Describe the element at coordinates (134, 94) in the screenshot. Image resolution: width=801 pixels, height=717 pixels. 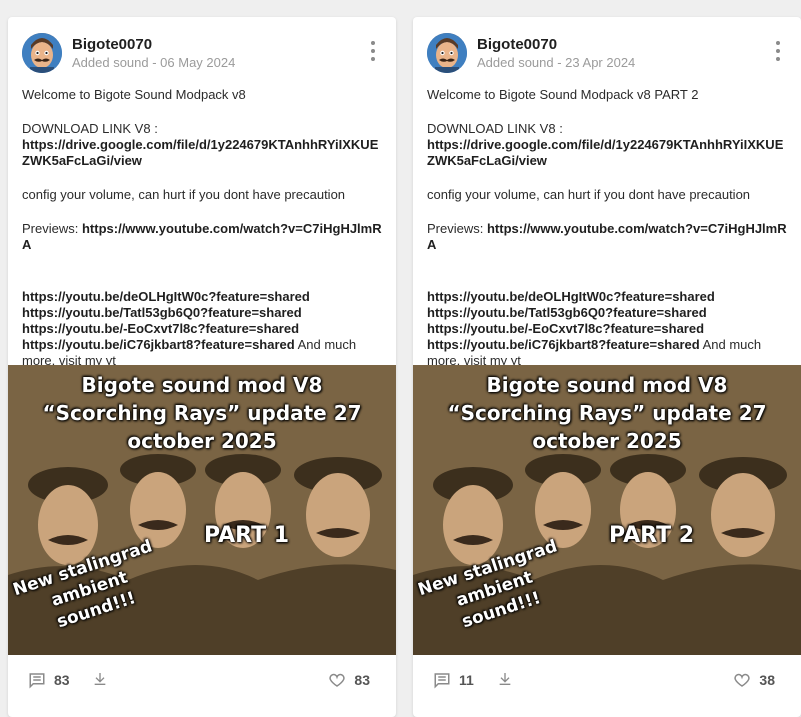
I see `post-title: Welcome to Bigote Sound Modpack v8` at that location.